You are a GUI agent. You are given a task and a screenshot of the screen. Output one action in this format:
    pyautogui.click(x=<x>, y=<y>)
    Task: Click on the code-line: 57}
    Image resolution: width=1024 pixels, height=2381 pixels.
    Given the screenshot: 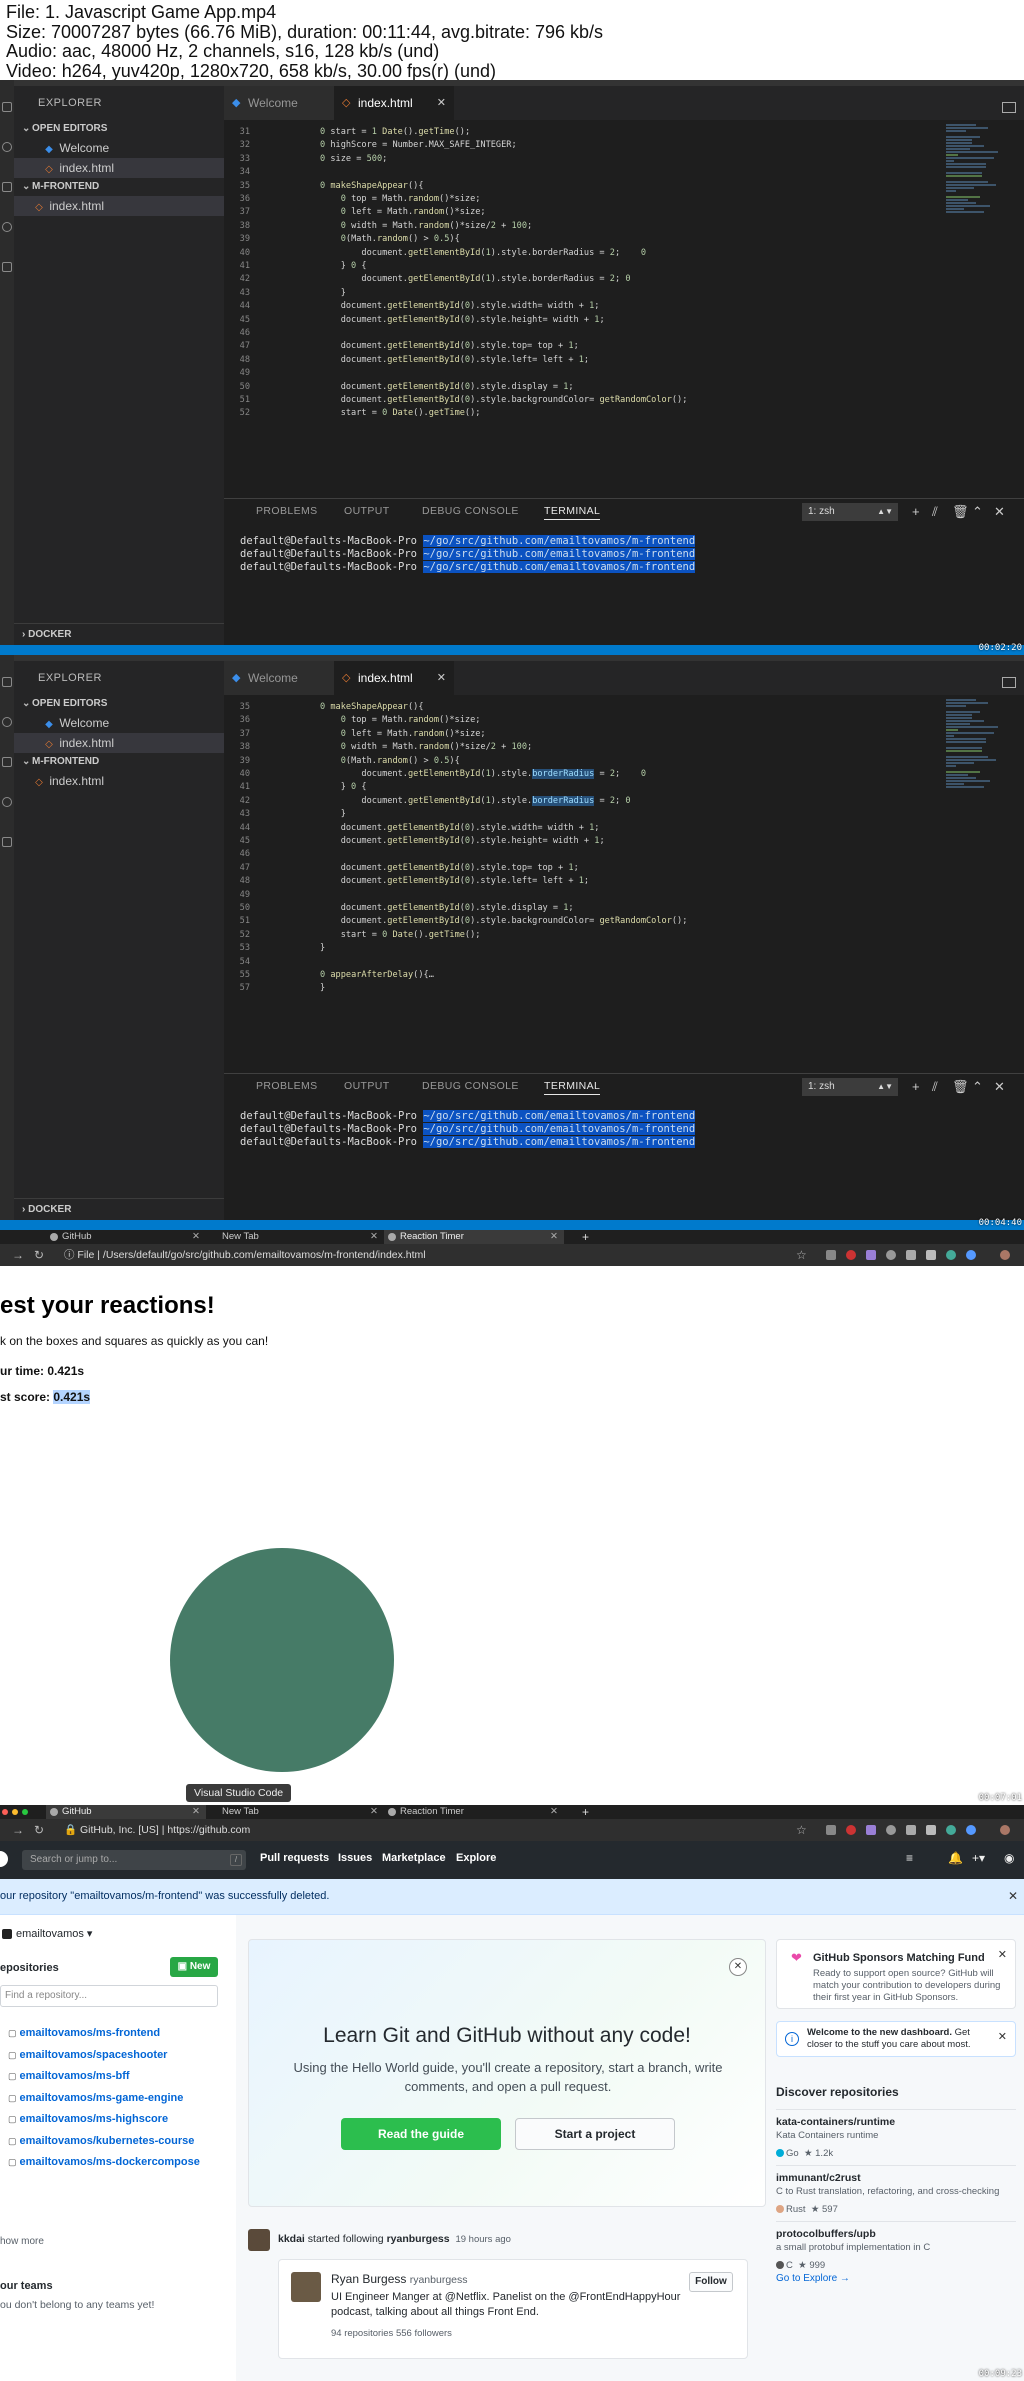 What is the action you would take?
    pyautogui.click(x=584, y=988)
    